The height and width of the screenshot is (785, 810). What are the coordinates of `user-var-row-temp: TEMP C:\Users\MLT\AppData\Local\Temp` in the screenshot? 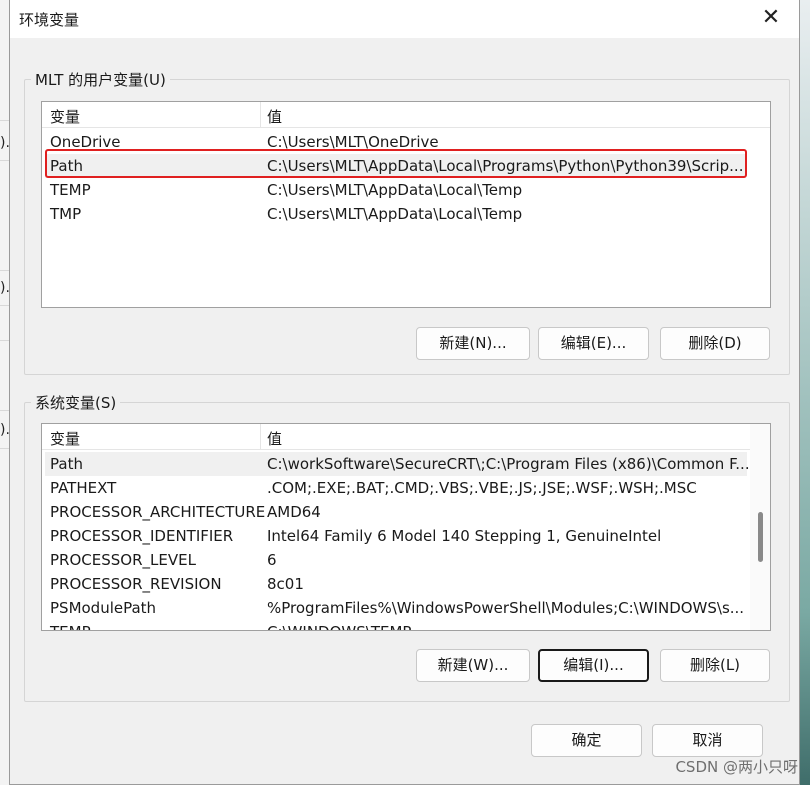 It's located at (395, 190).